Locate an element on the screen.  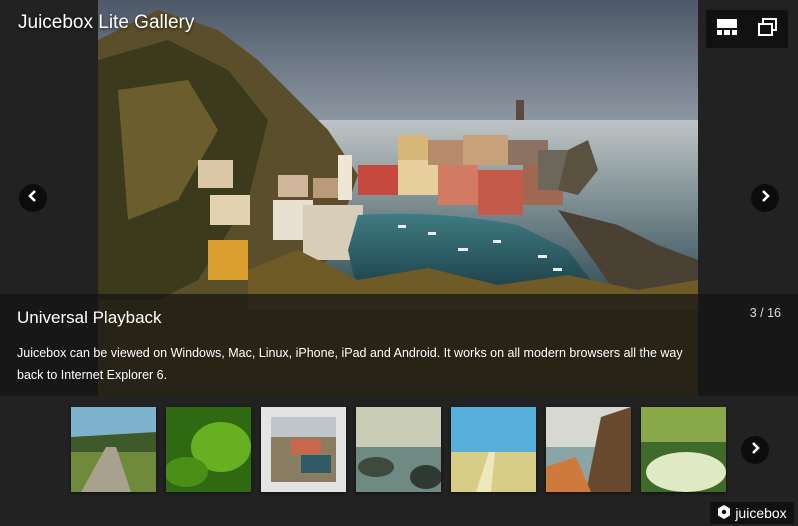
expand-icon is located at coordinates (767, 29).